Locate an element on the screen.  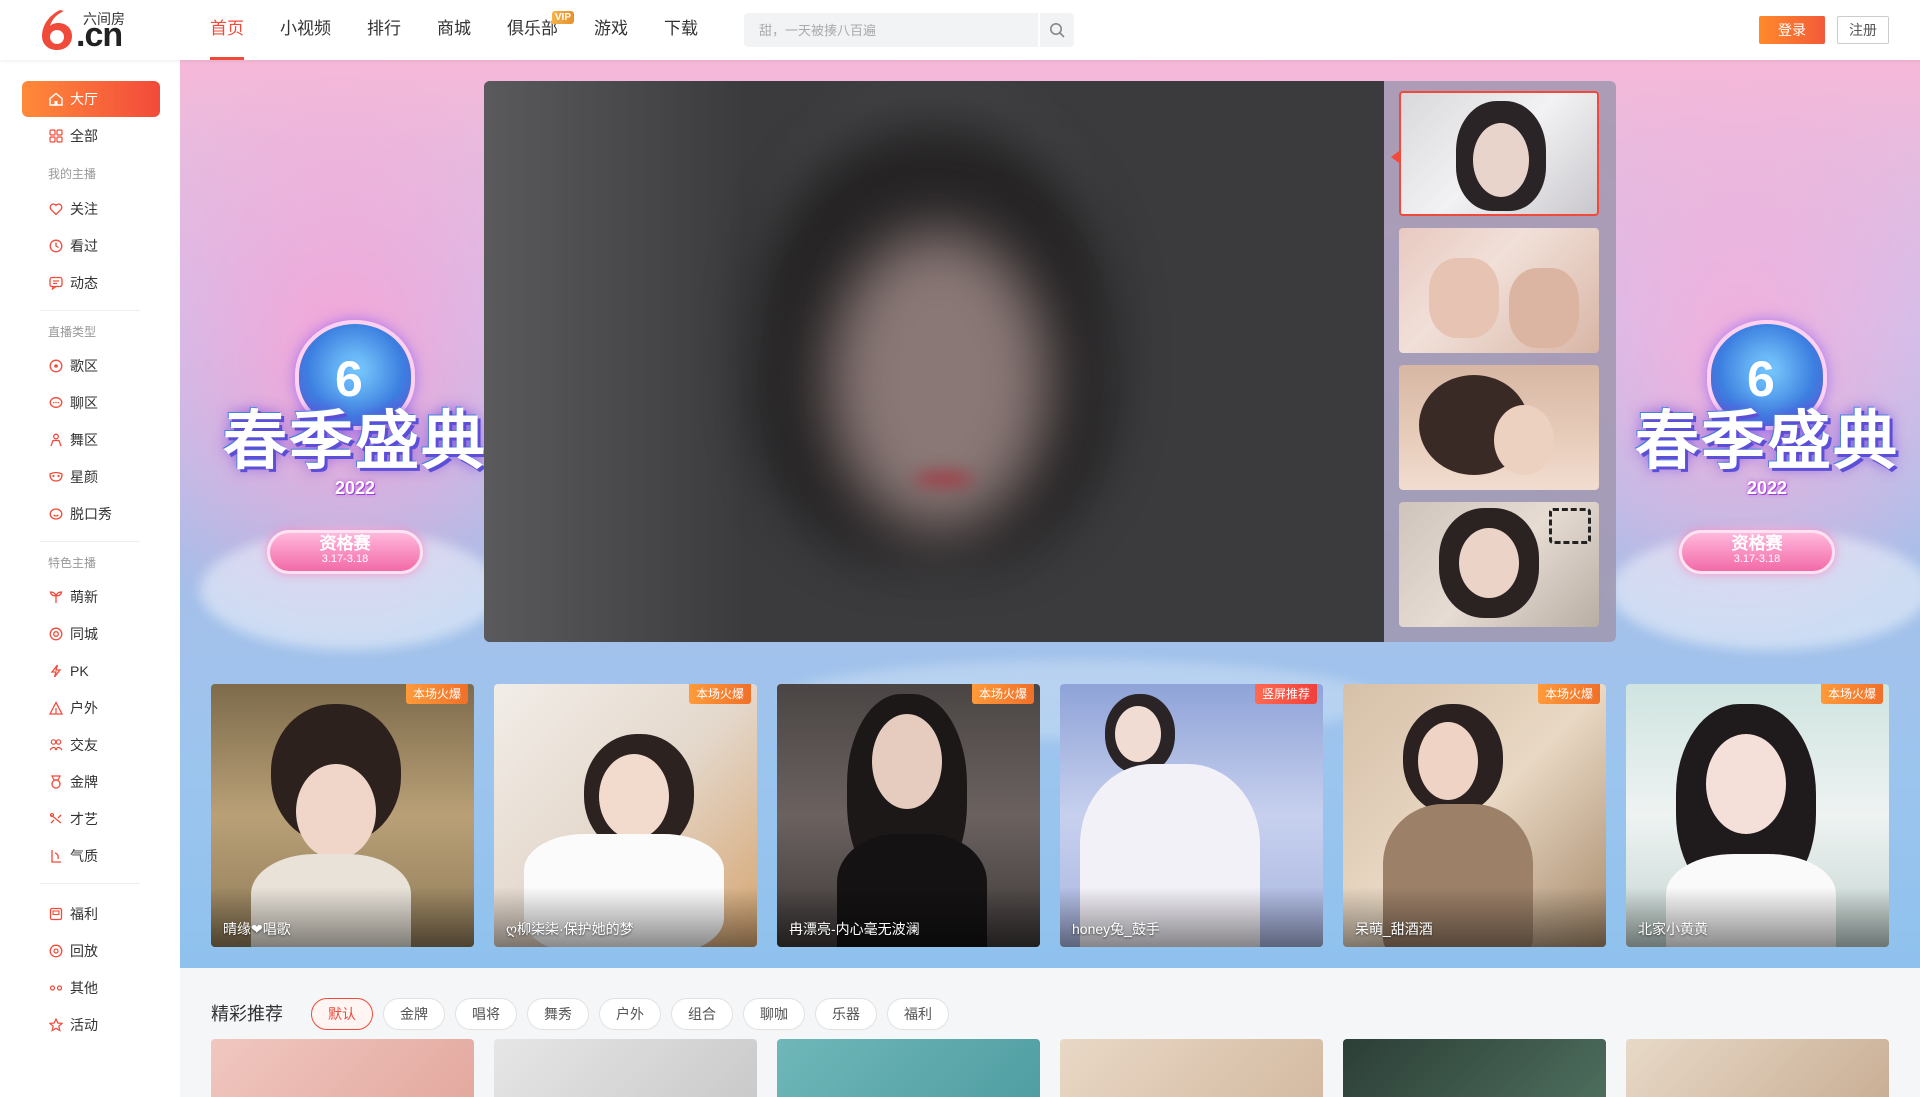
event-pill-text: 资格赛 is located at coordinates (1757, 543).